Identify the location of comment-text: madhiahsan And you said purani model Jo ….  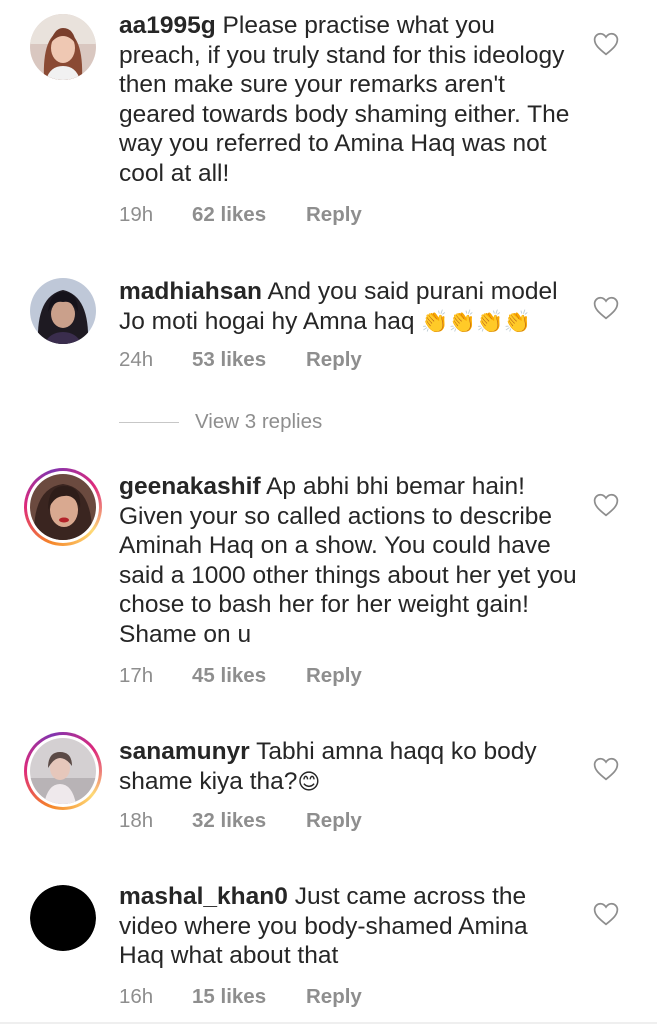
(349, 306).